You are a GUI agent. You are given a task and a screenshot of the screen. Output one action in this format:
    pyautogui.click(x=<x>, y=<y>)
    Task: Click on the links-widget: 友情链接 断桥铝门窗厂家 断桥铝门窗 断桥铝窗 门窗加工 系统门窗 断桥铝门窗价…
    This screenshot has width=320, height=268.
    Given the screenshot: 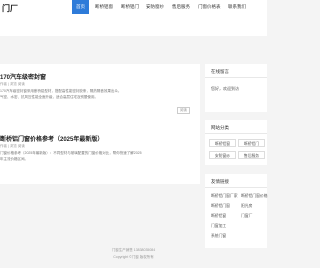 What is the action you would take?
    pyautogui.click(x=236, y=211)
    